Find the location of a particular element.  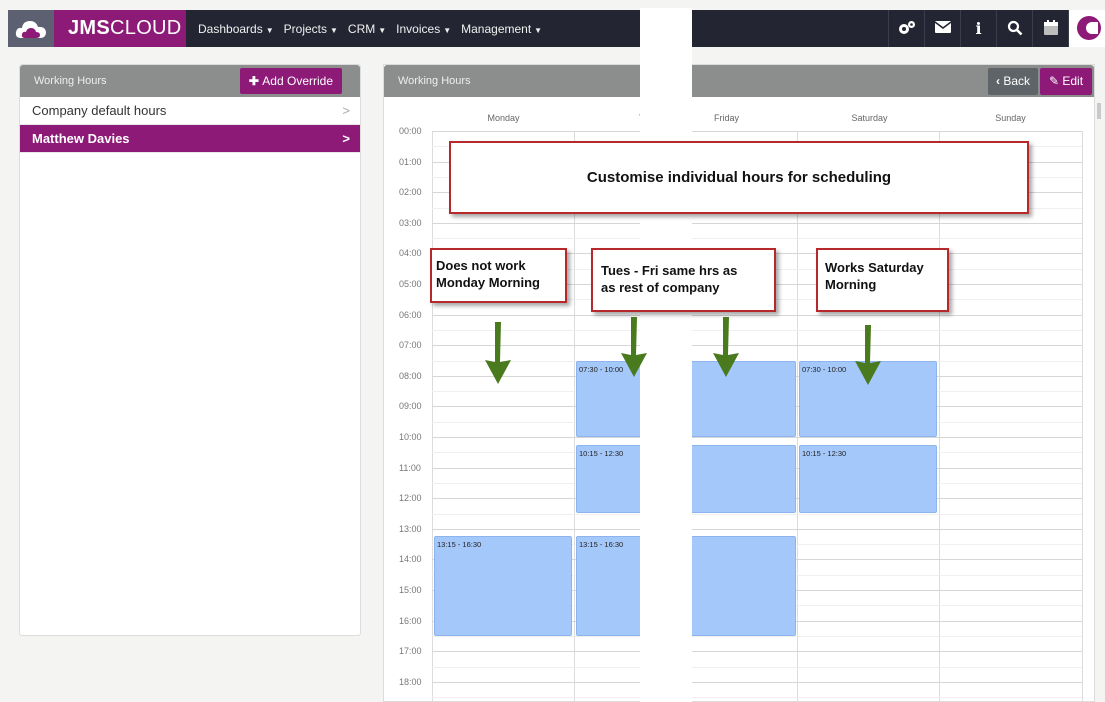

time-label: 03:00 is located at coordinates (410, 222).